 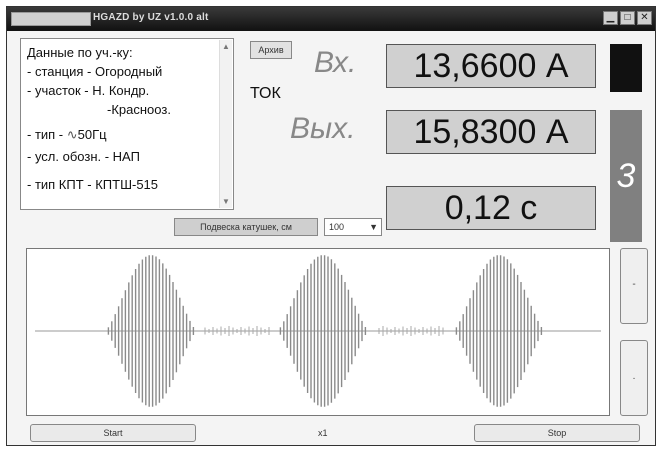 I want to click on info-type-label: - тип -, so click(x=47, y=134).